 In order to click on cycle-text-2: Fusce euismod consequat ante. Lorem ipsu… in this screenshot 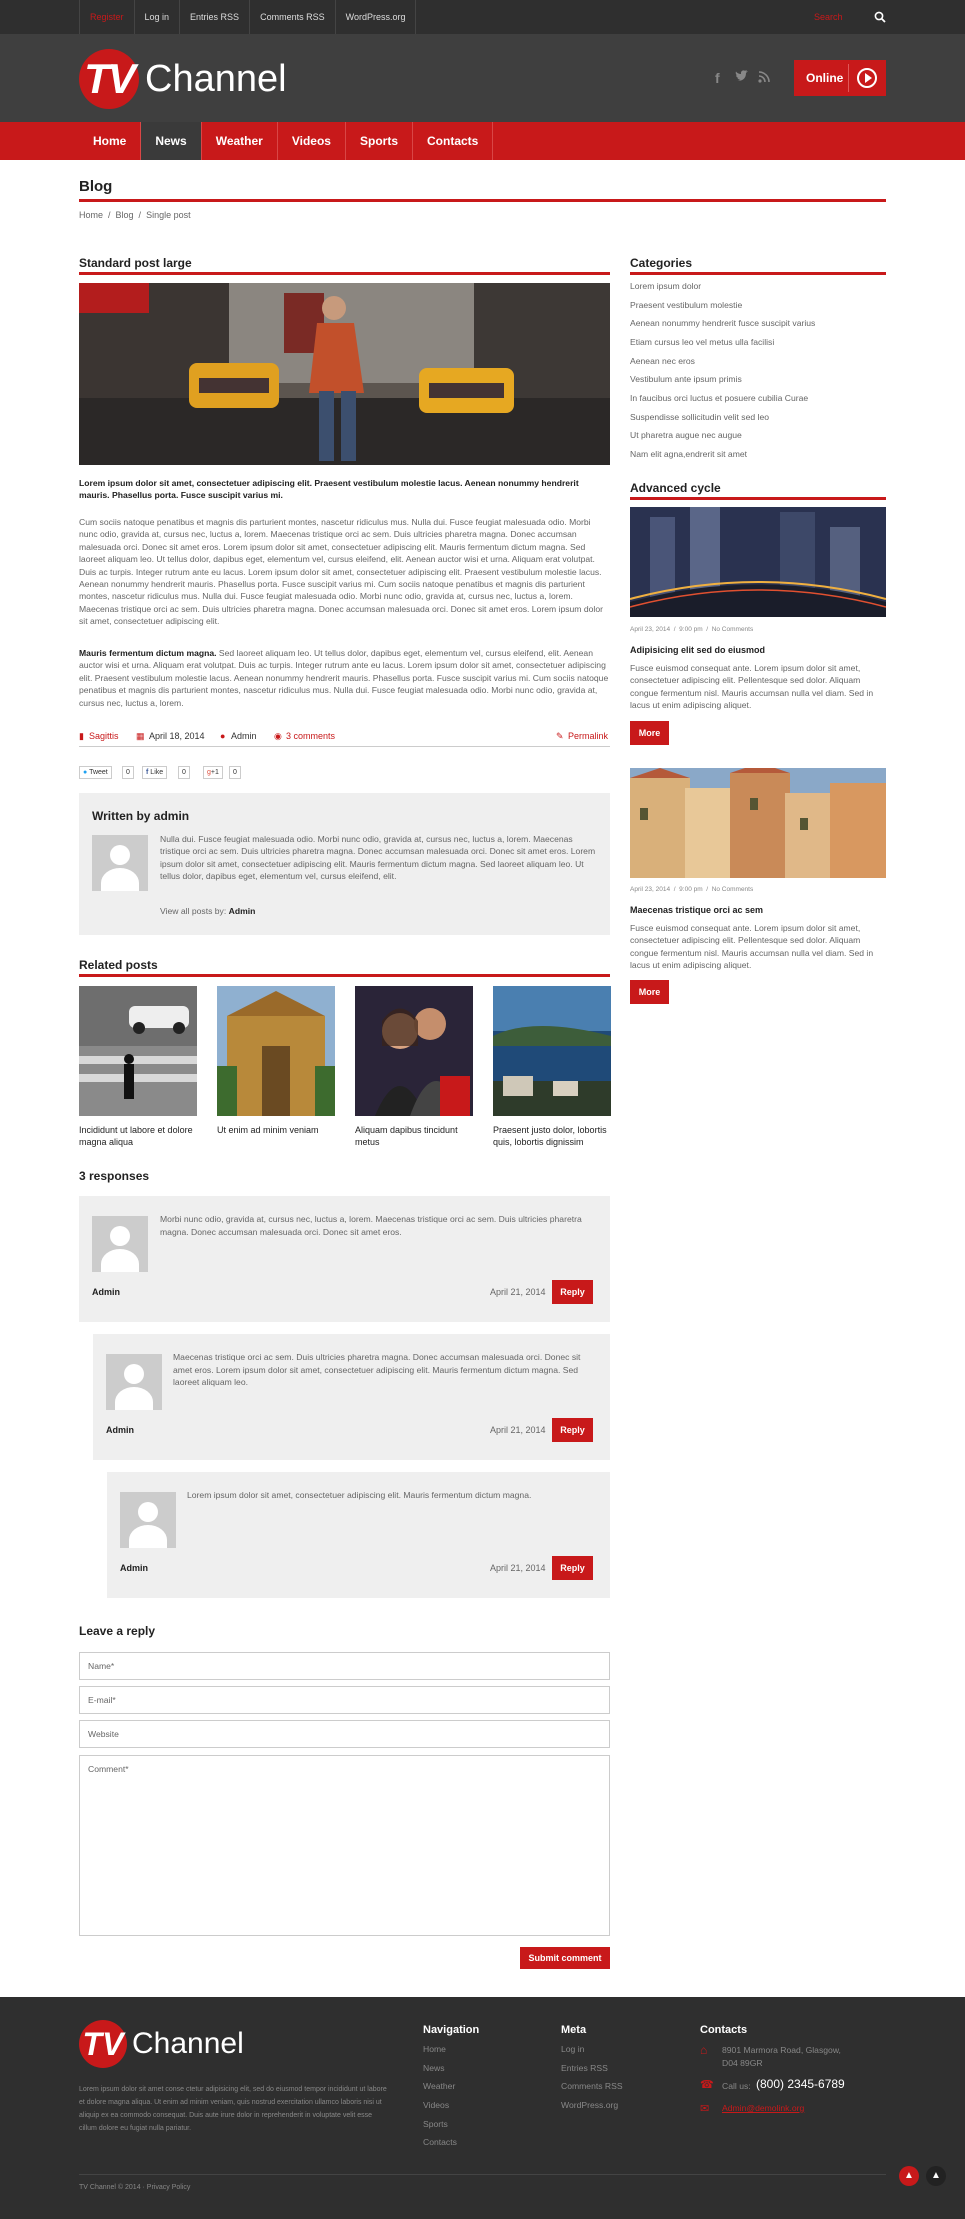, I will do `click(752, 947)`.